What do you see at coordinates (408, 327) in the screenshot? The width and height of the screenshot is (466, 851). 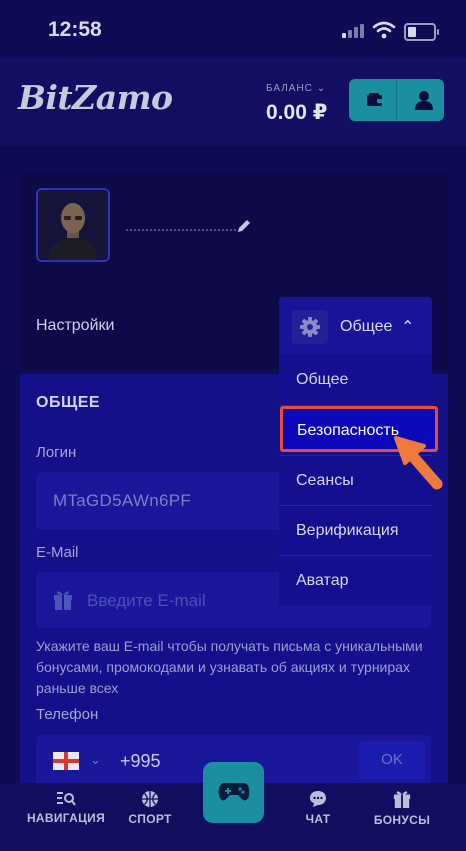 I see `chevron-up-icon: ⌃` at bounding box center [408, 327].